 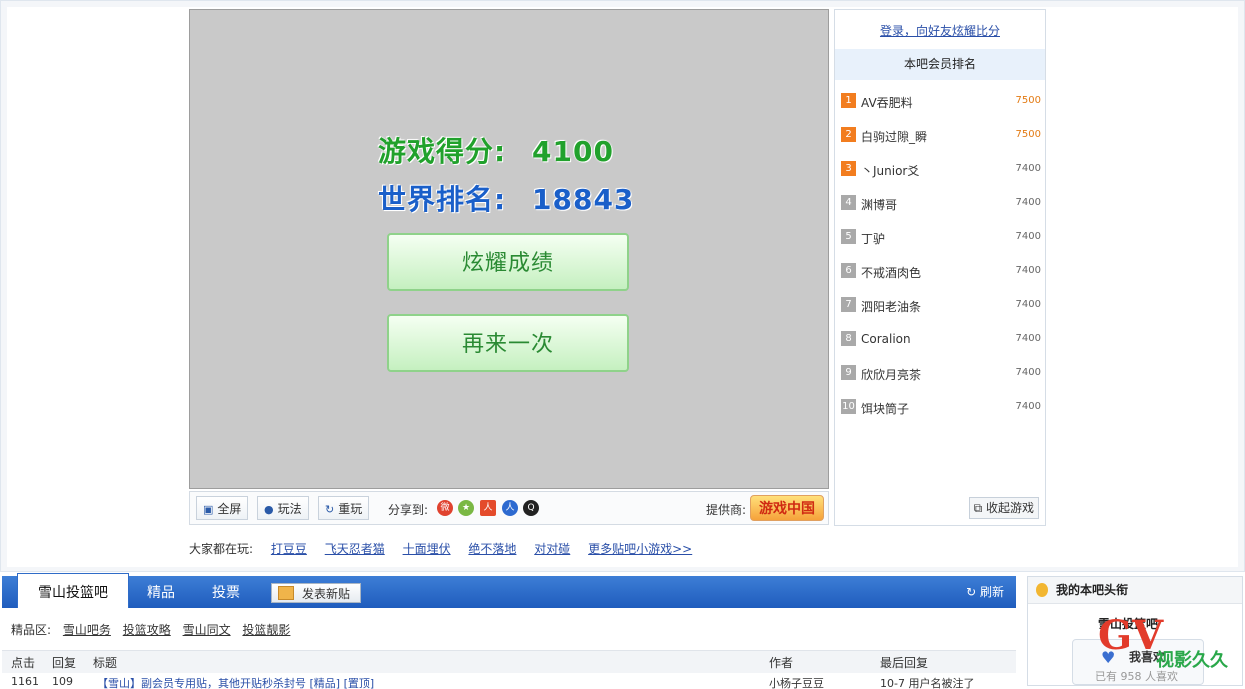 I want to click on new-post-button: 发表新贴, so click(x=316, y=593).